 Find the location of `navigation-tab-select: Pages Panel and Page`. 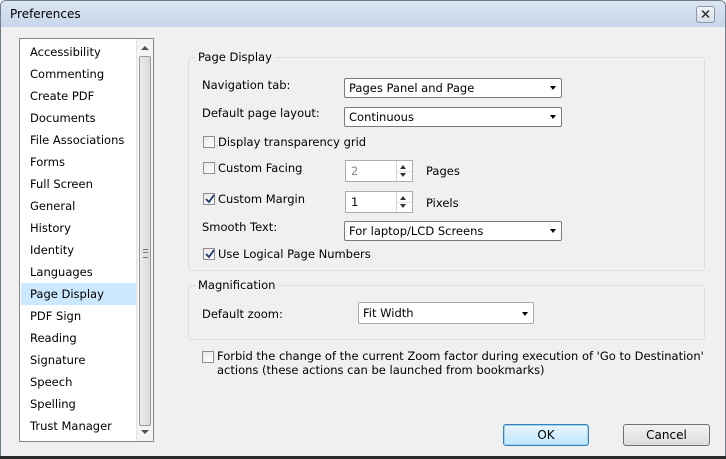

navigation-tab-select: Pages Panel and Page is located at coordinates (453, 88).